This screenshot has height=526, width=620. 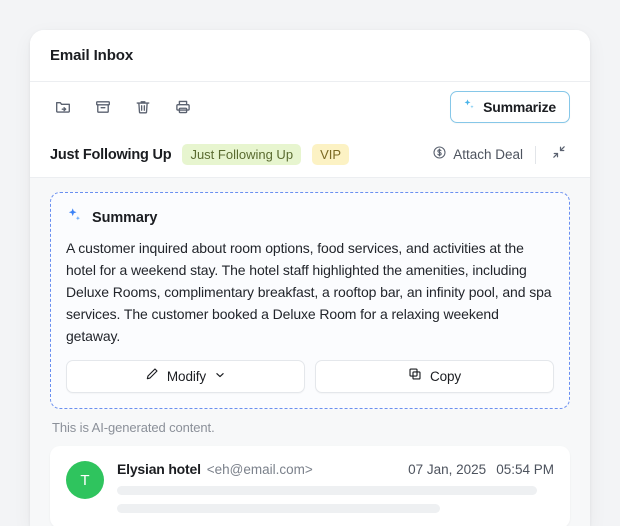 I want to click on copy-icon, so click(x=415, y=376).